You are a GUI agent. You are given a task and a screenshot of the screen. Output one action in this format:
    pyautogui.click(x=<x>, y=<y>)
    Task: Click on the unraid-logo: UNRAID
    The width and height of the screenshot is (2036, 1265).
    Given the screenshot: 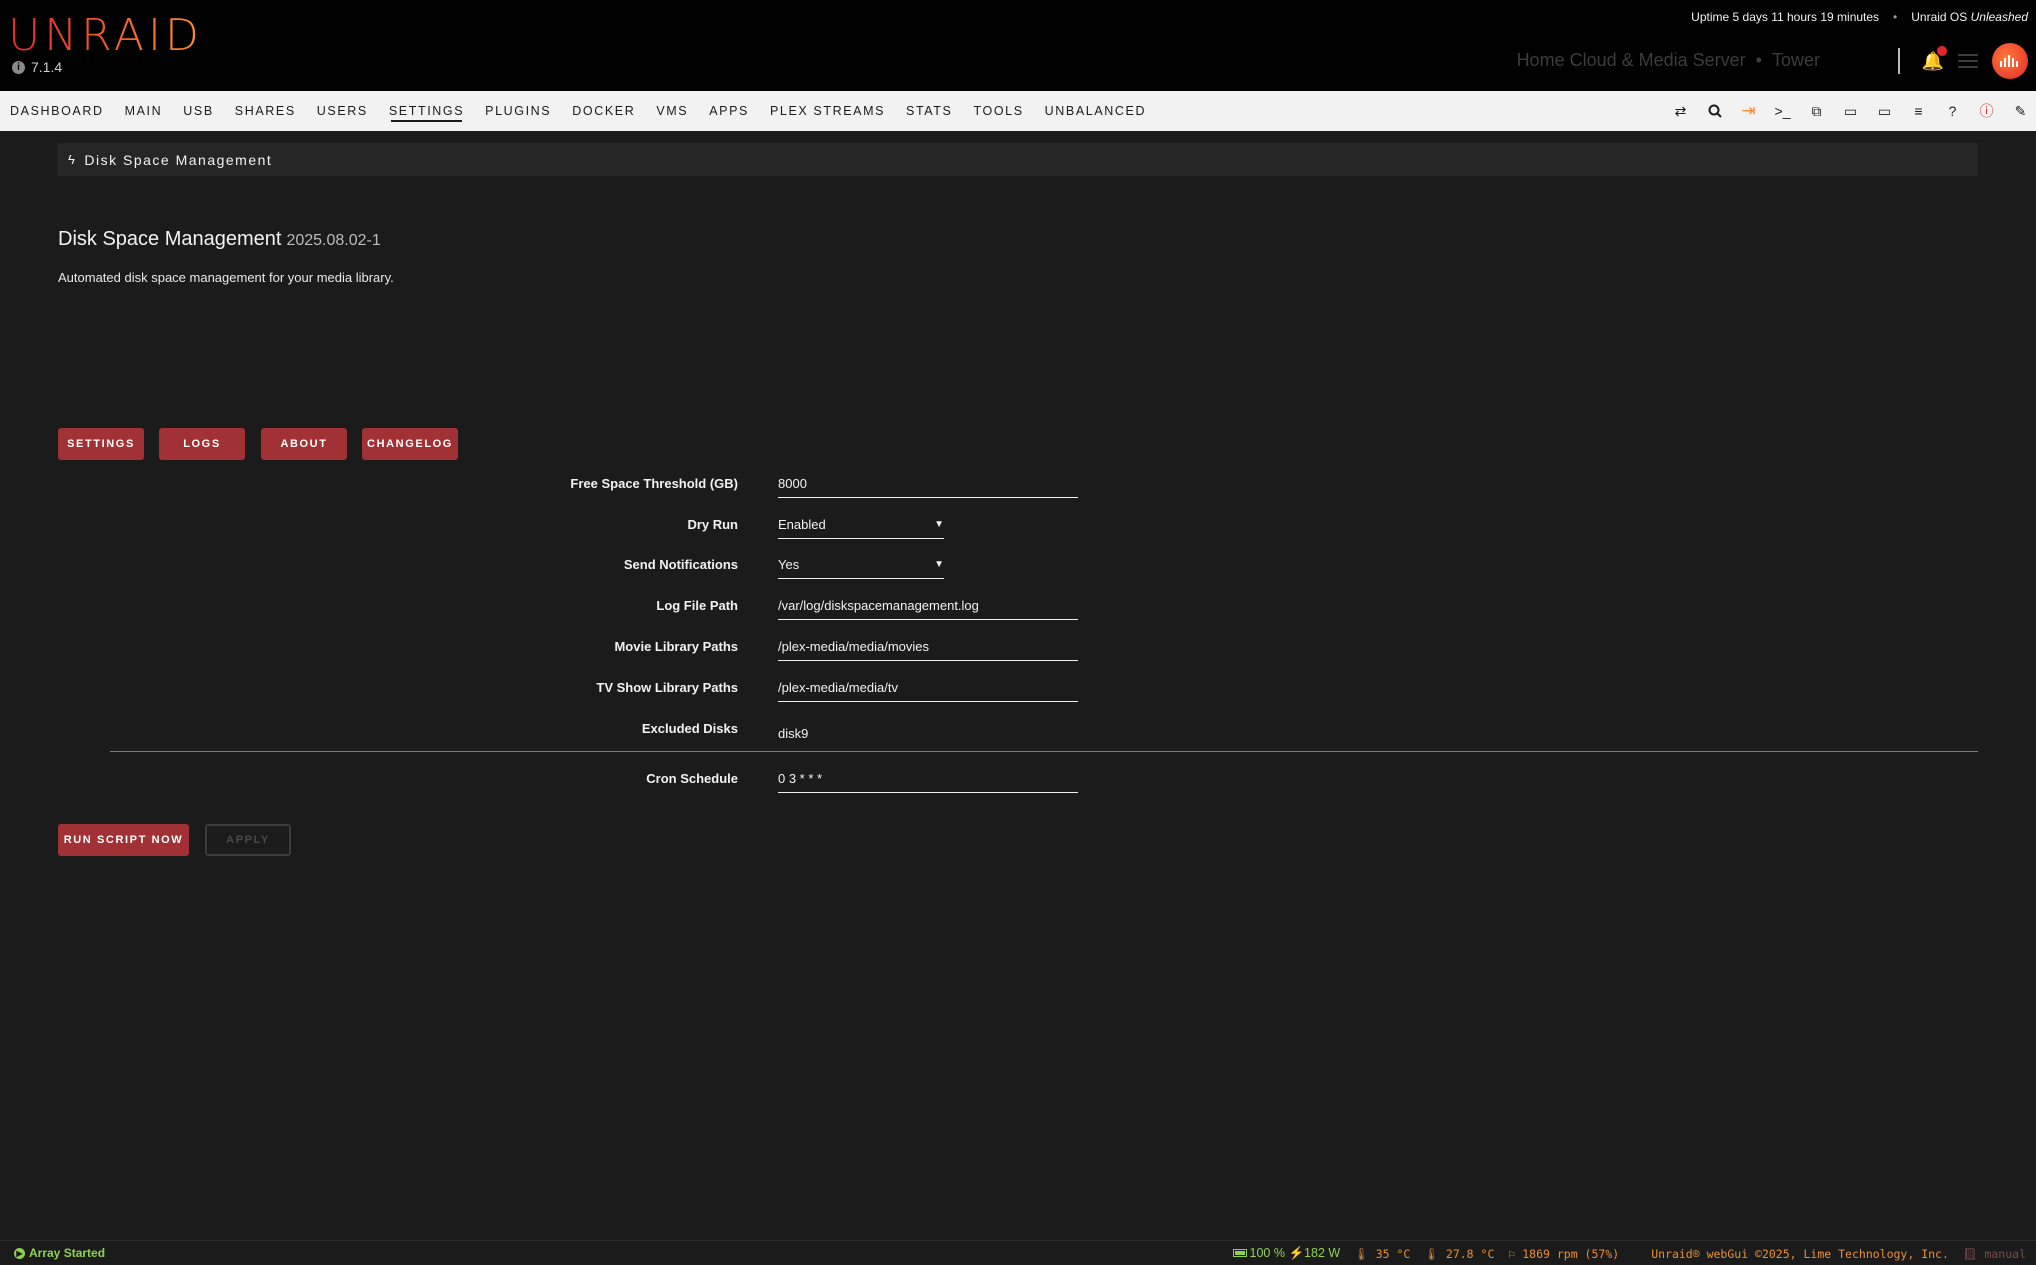 What is the action you would take?
    pyautogui.click(x=105, y=36)
    